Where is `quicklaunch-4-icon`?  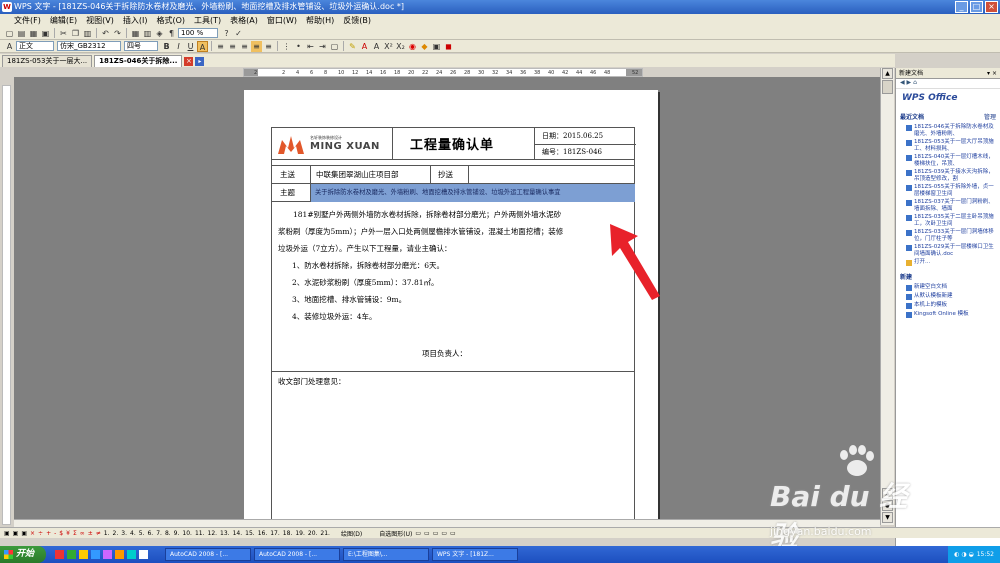 quicklaunch-4-icon is located at coordinates (95, 554).